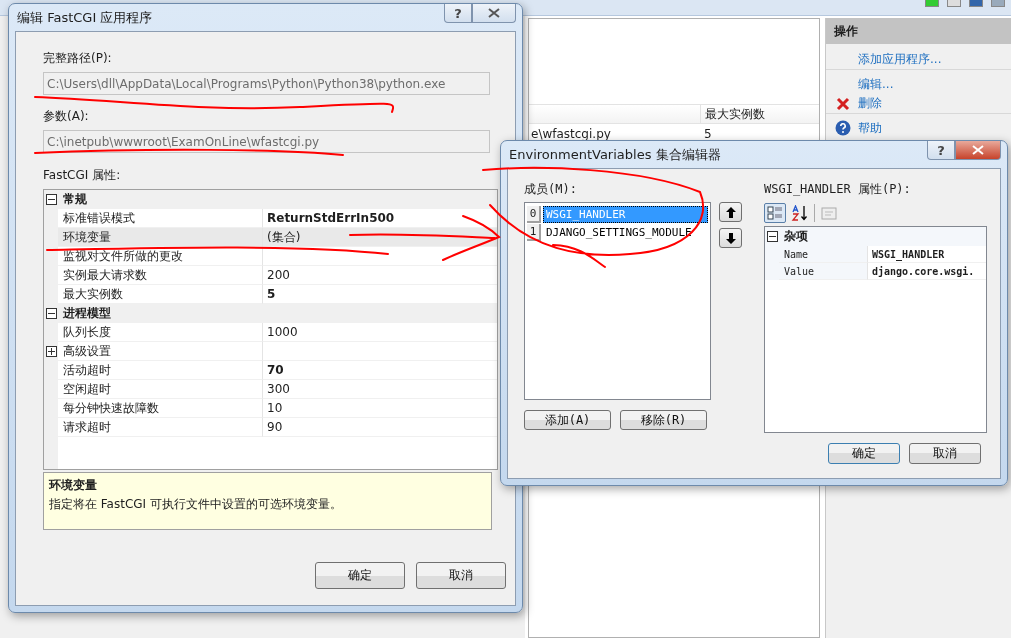 This screenshot has width=1011, height=638. I want to click on move-down-button, so click(730, 238).